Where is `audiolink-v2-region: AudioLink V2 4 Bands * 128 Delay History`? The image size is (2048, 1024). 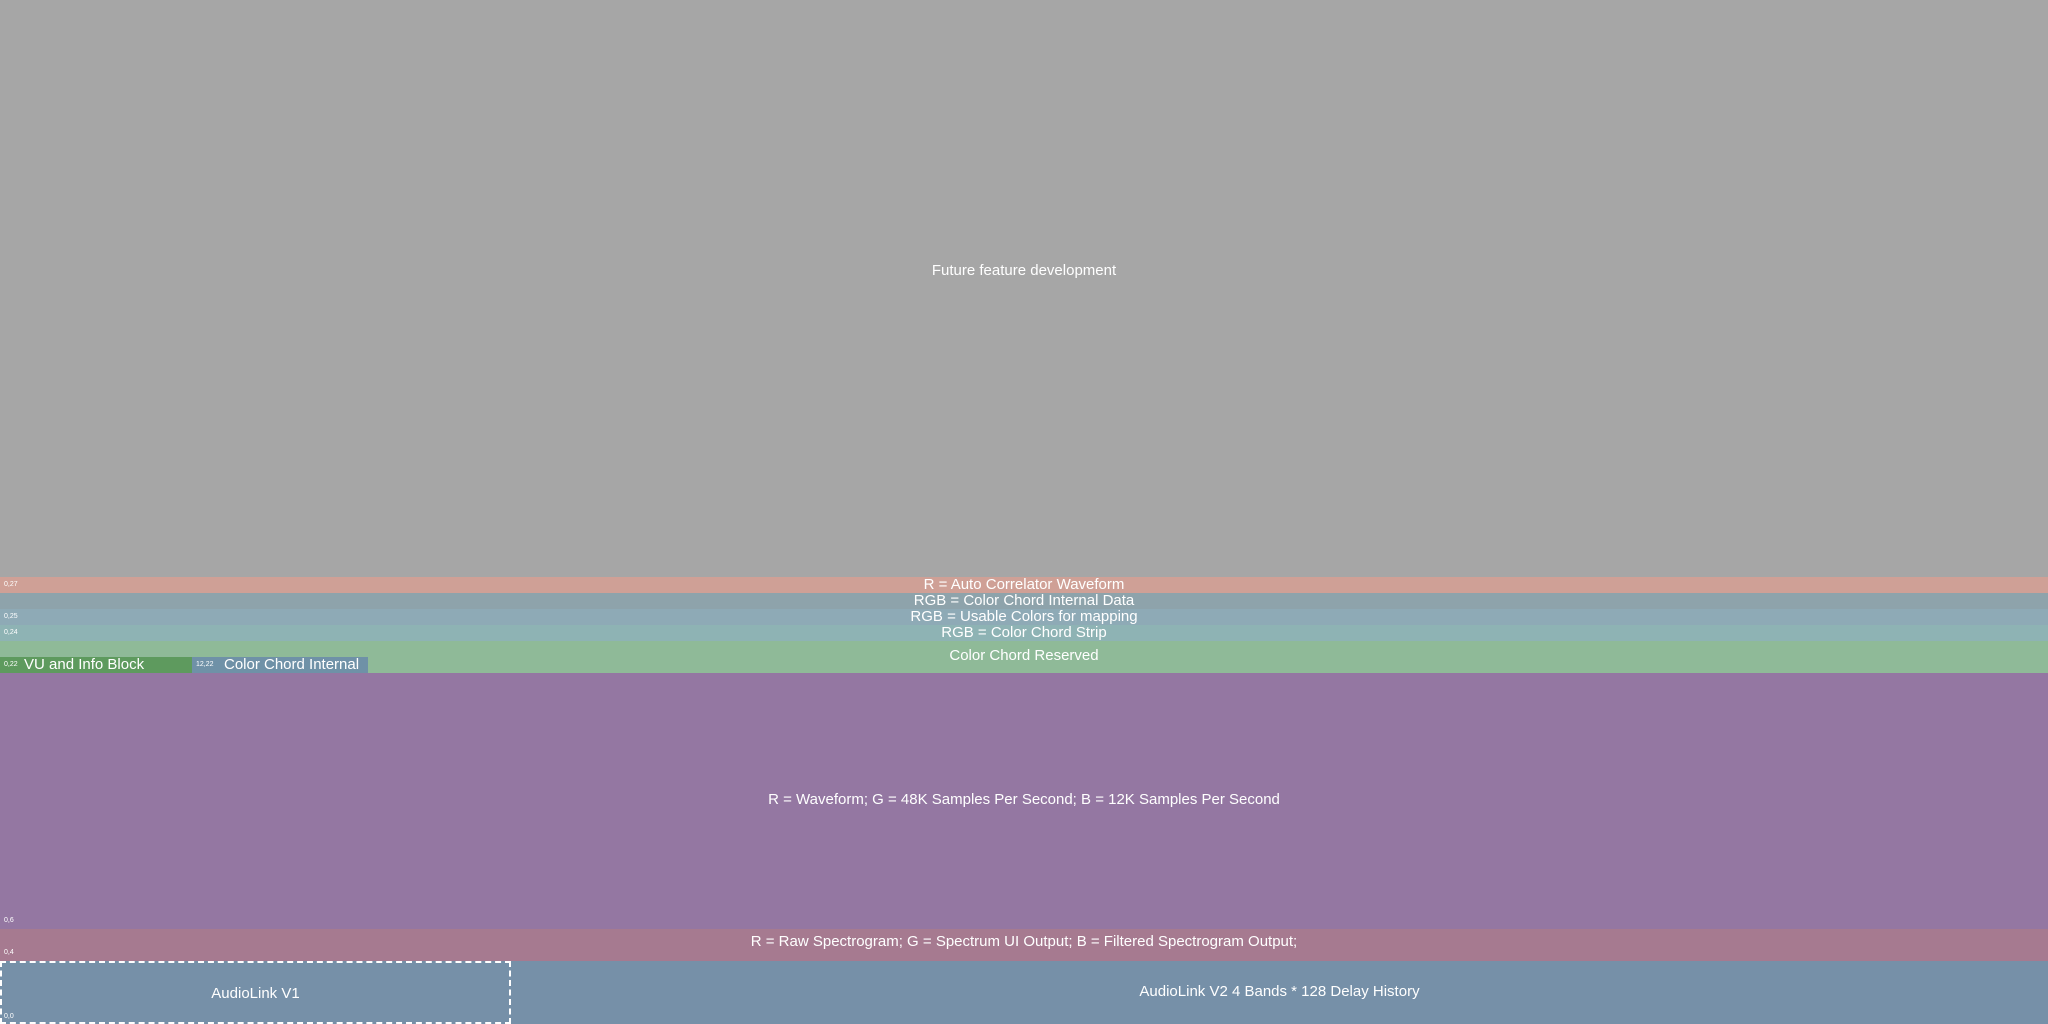 audiolink-v2-region: AudioLink V2 4 Bands * 128 Delay History is located at coordinates (1279, 992).